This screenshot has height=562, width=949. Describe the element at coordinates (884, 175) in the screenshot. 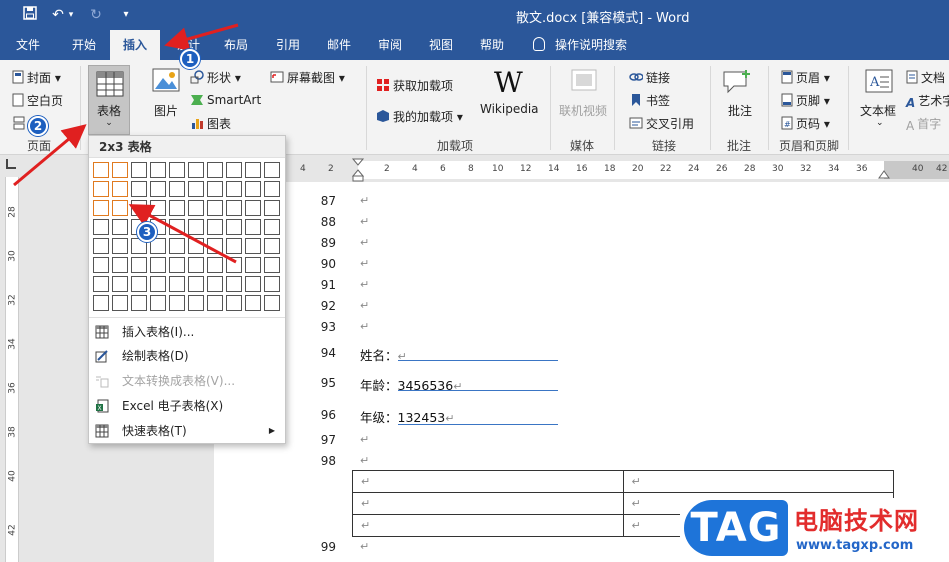

I see `right-indent-marker-icon` at that location.